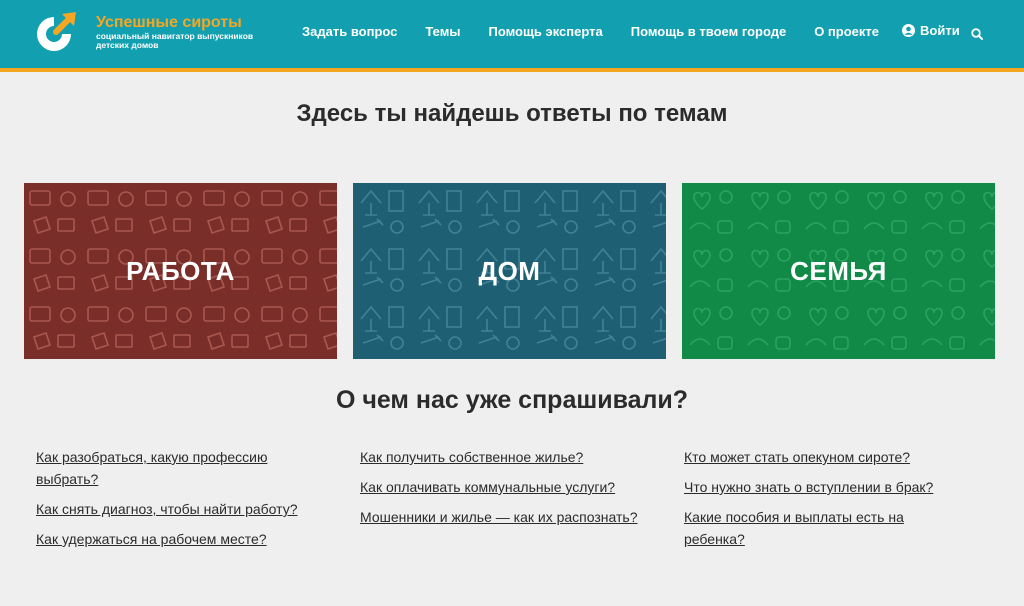 This screenshot has height=606, width=1024. What do you see at coordinates (512, 400) in the screenshot?
I see `faq-heading: О чем нас уже спрашивали?` at bounding box center [512, 400].